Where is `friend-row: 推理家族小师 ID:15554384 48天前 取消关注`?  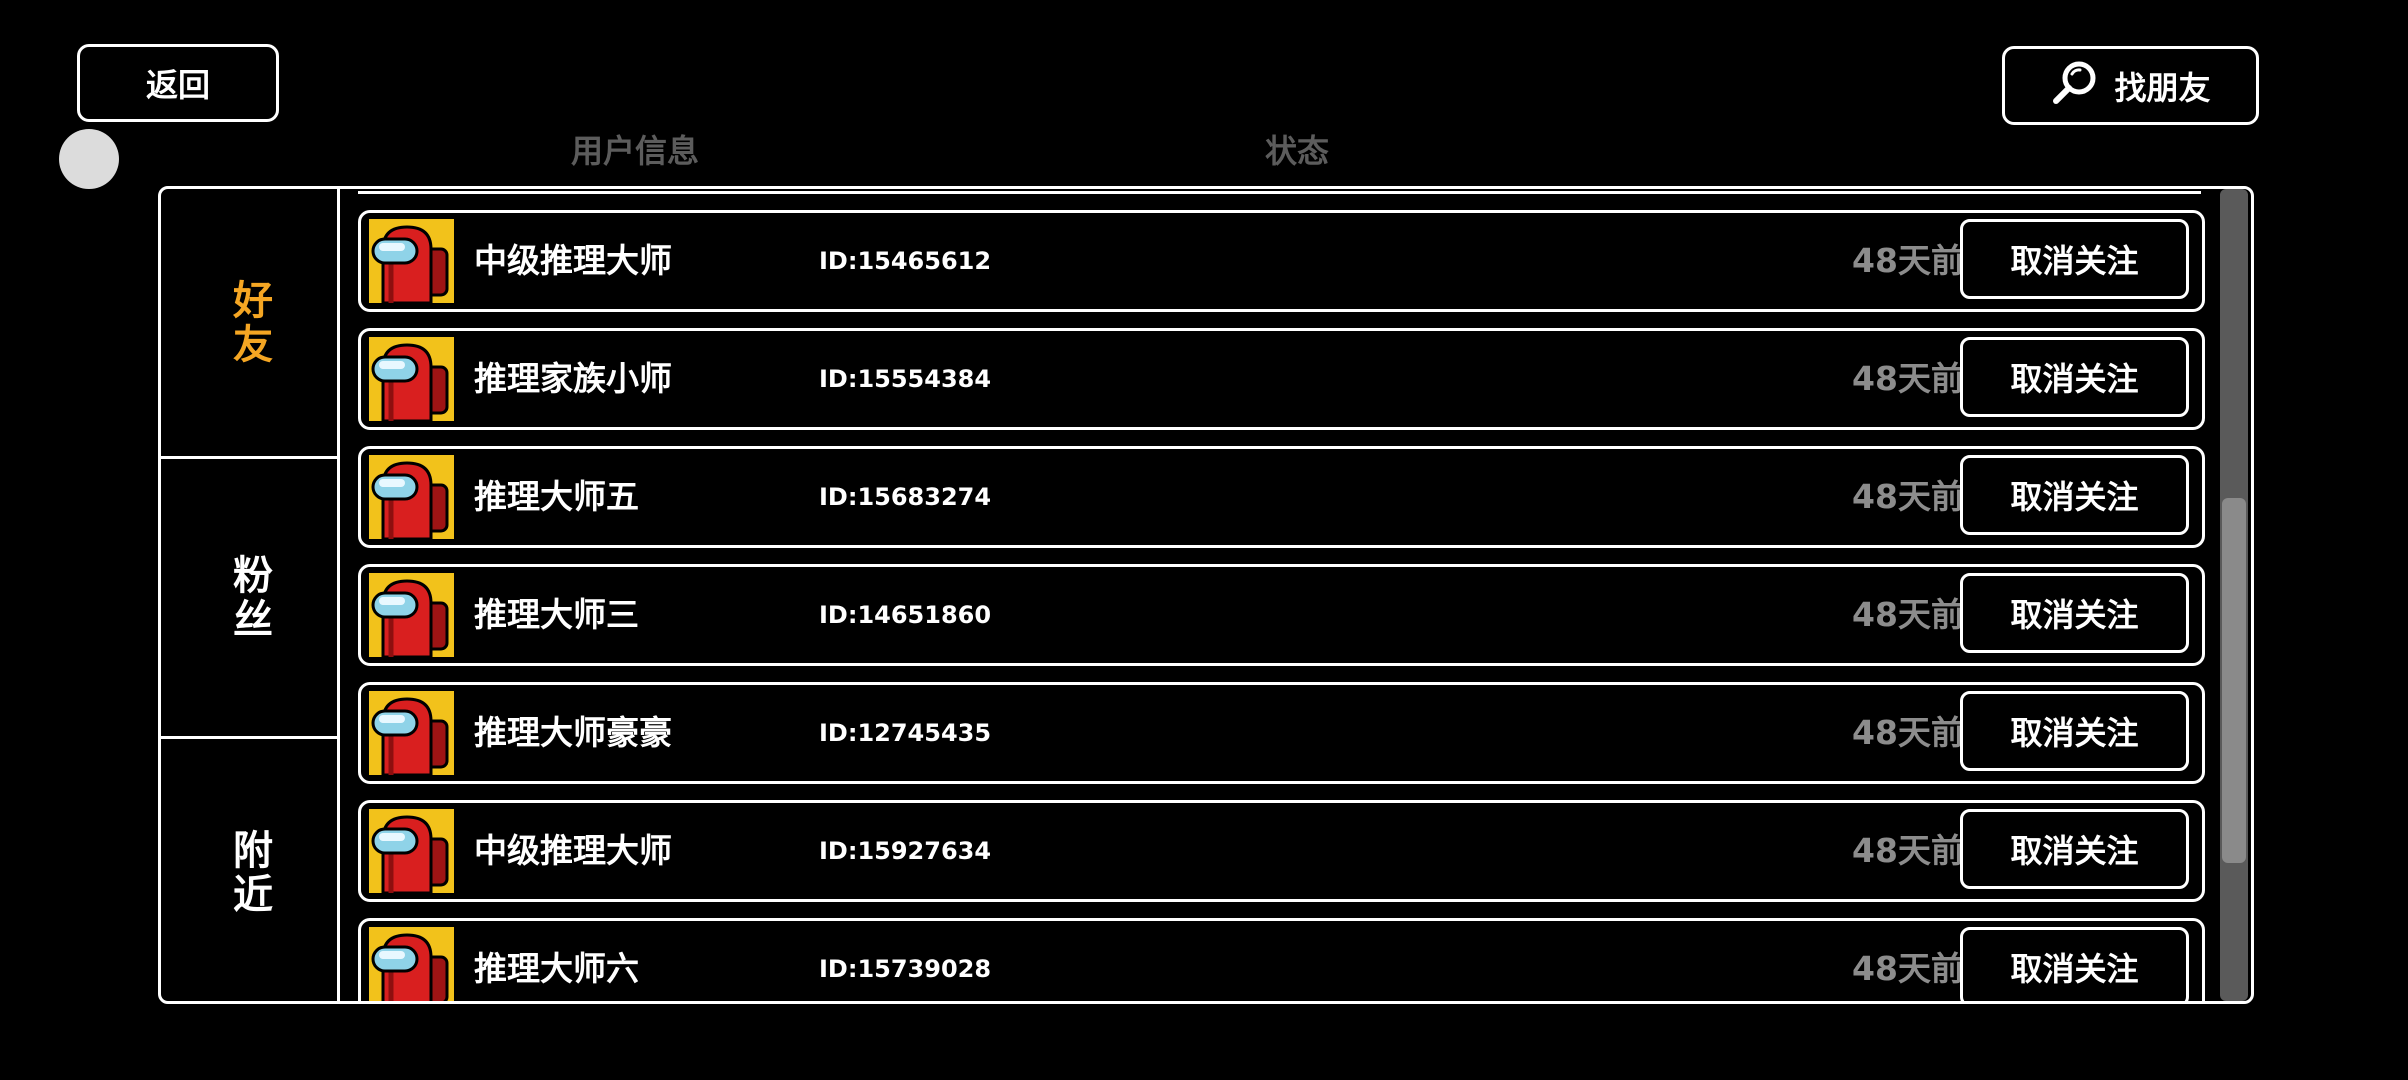
friend-row: 推理家族小师 ID:15554384 48天前 取消关注 is located at coordinates (1281, 379).